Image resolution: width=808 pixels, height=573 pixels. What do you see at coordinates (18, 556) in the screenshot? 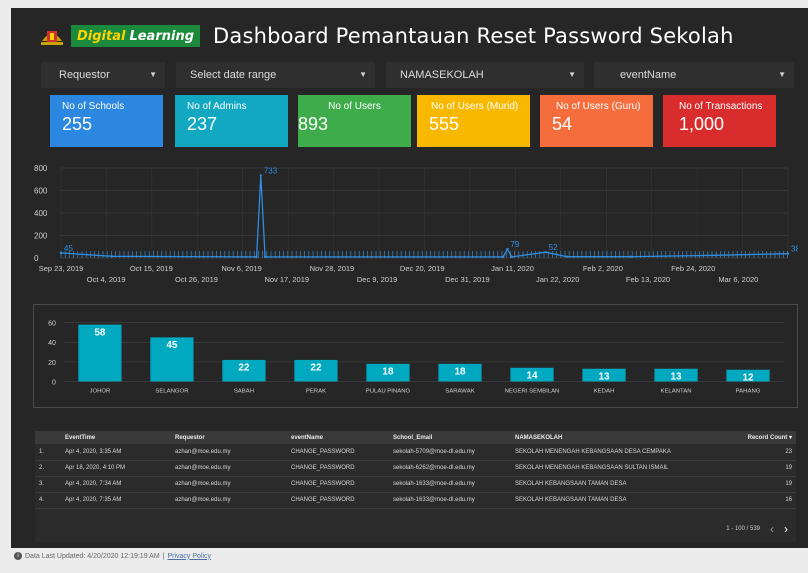
I see `info-icon: i` at bounding box center [18, 556].